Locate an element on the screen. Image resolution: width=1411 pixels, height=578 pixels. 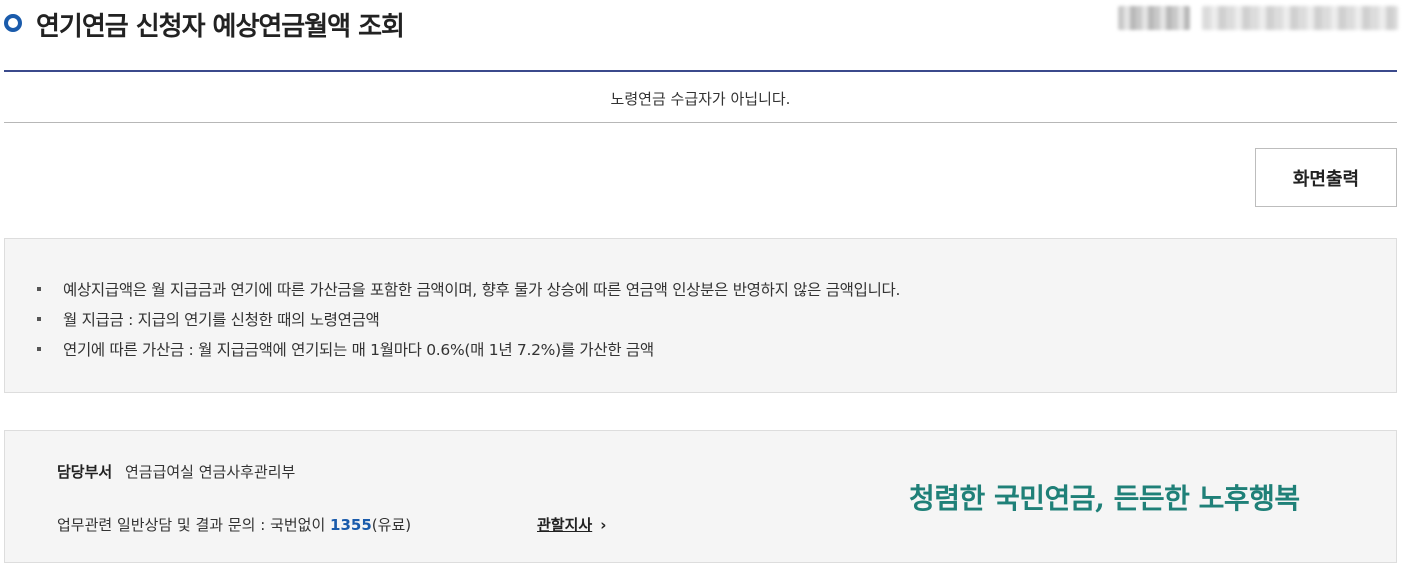
department-line: 담당부서 연금급여실 연금사후관리부 is located at coordinates (176, 471).